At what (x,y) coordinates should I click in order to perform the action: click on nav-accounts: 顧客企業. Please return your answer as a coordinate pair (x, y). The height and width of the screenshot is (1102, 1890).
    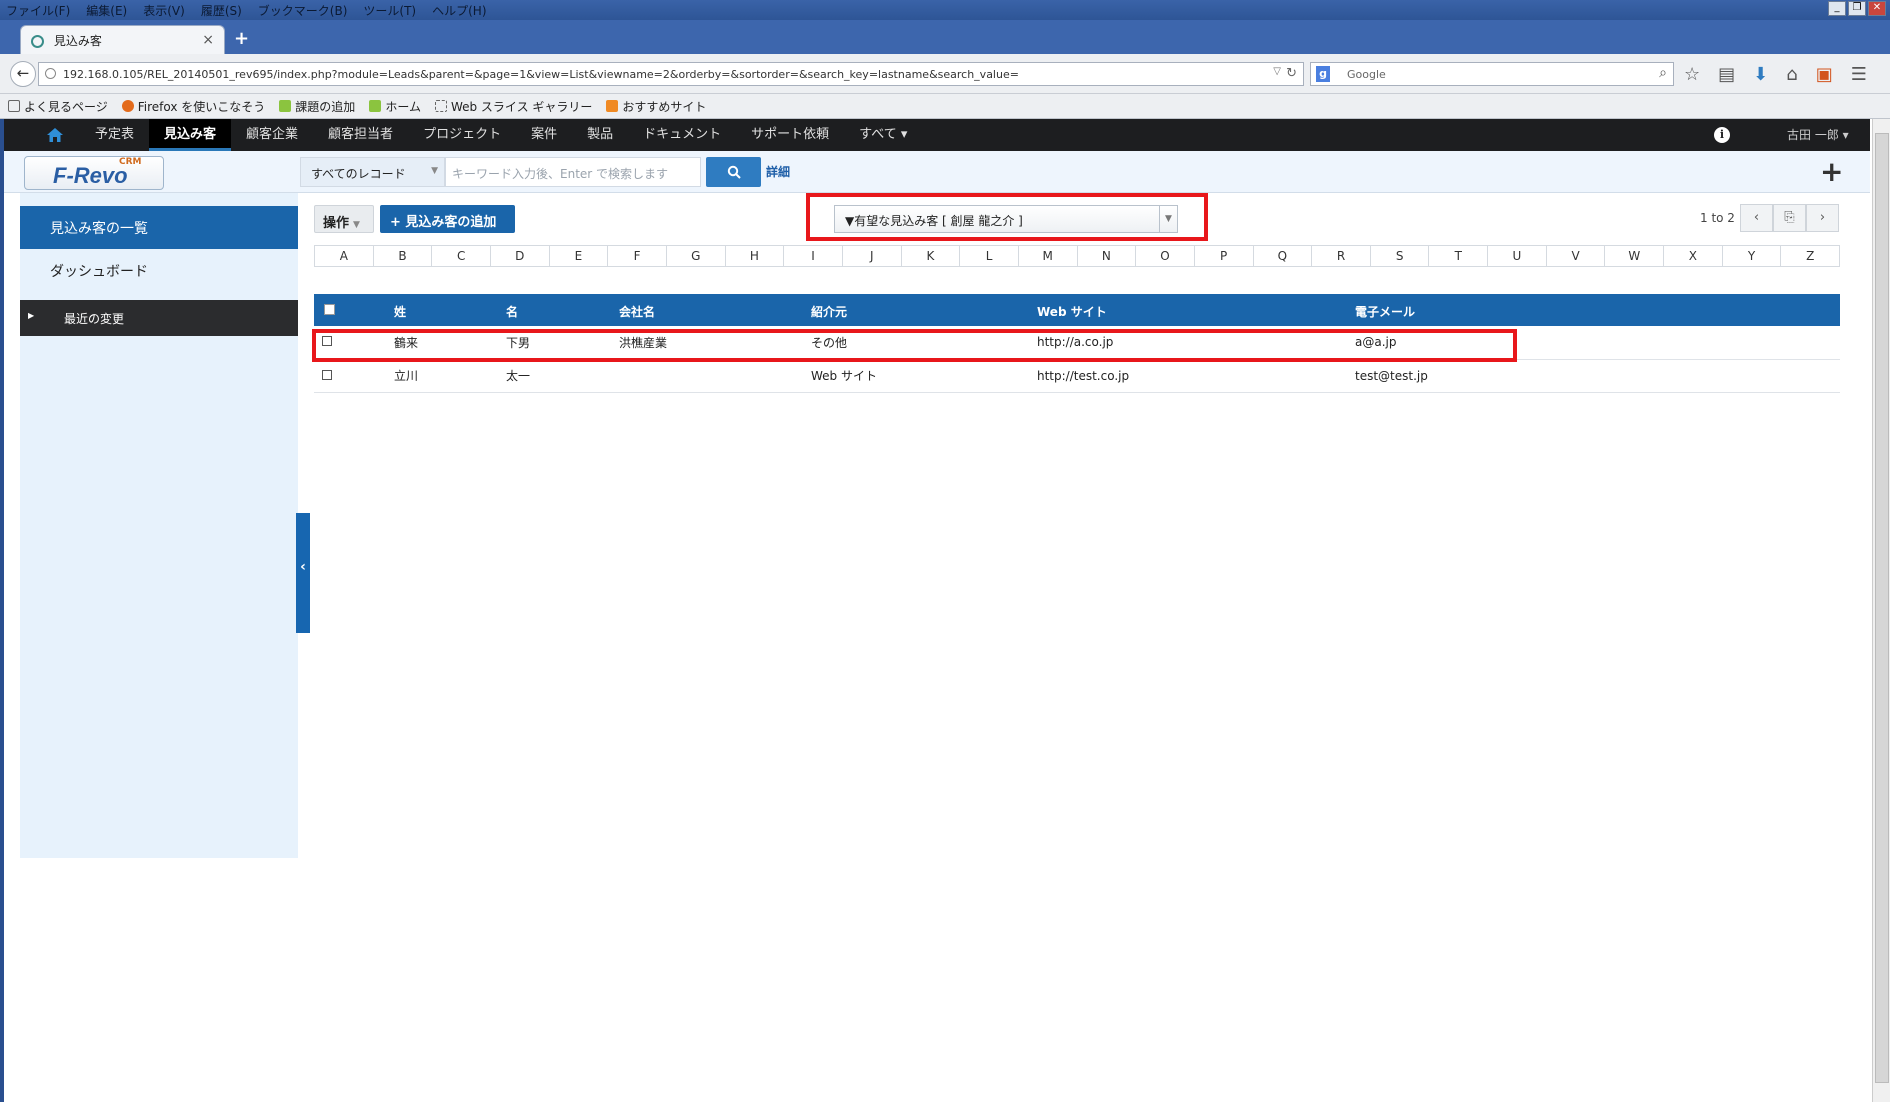
    Looking at the image, I should click on (272, 135).